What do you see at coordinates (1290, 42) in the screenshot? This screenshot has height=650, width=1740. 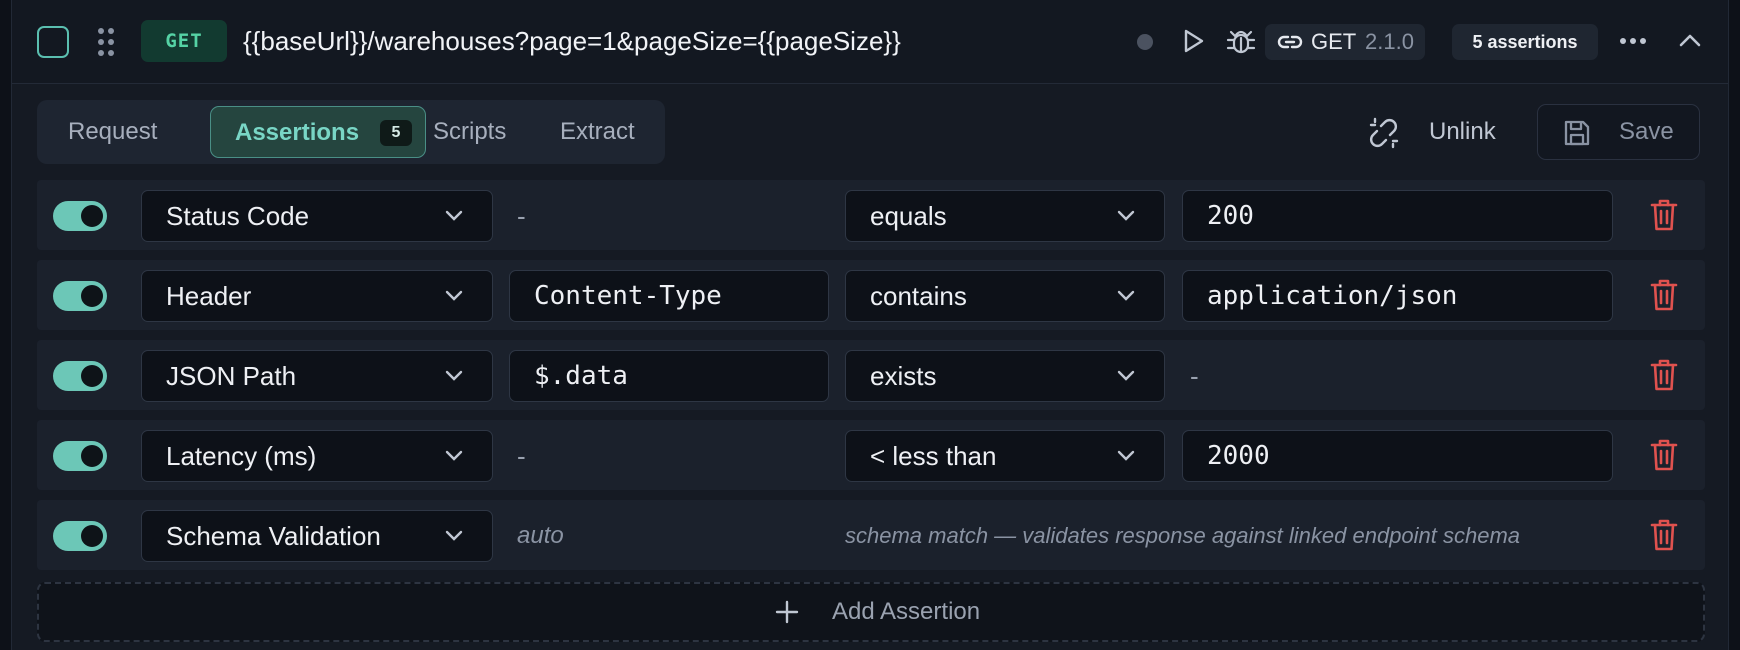 I see `link-icon` at bounding box center [1290, 42].